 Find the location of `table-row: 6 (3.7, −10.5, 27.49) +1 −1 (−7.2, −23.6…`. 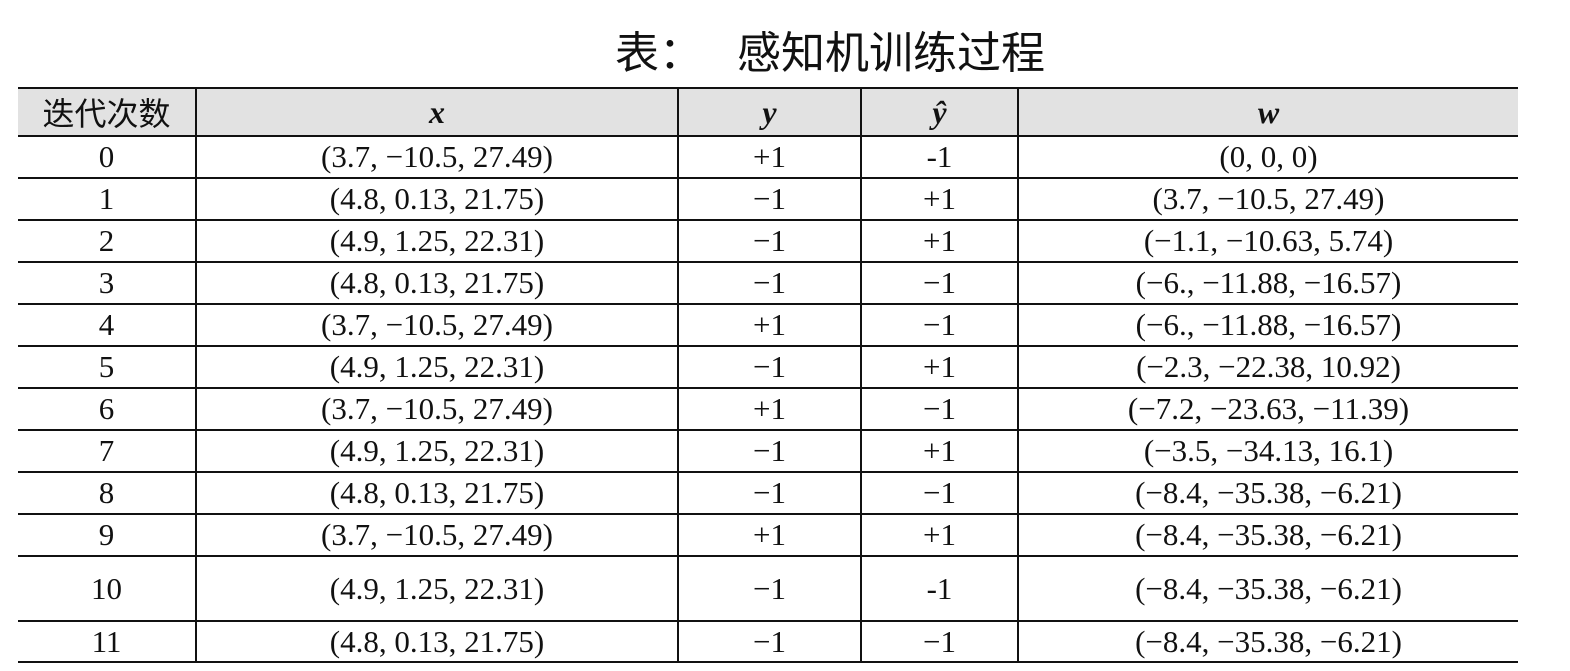

table-row: 6 (3.7, −10.5, 27.49) +1 −1 (−7.2, −23.6… is located at coordinates (768, 409).